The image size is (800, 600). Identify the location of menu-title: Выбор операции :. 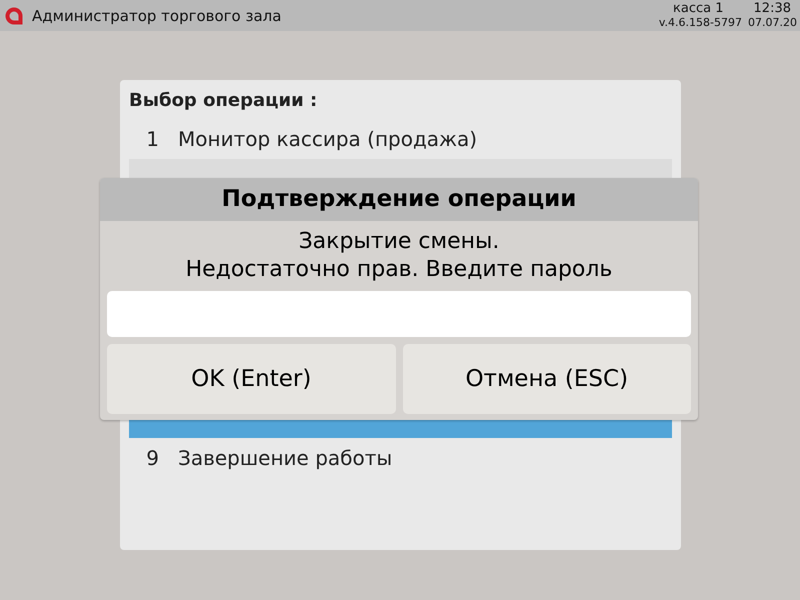
(223, 101).